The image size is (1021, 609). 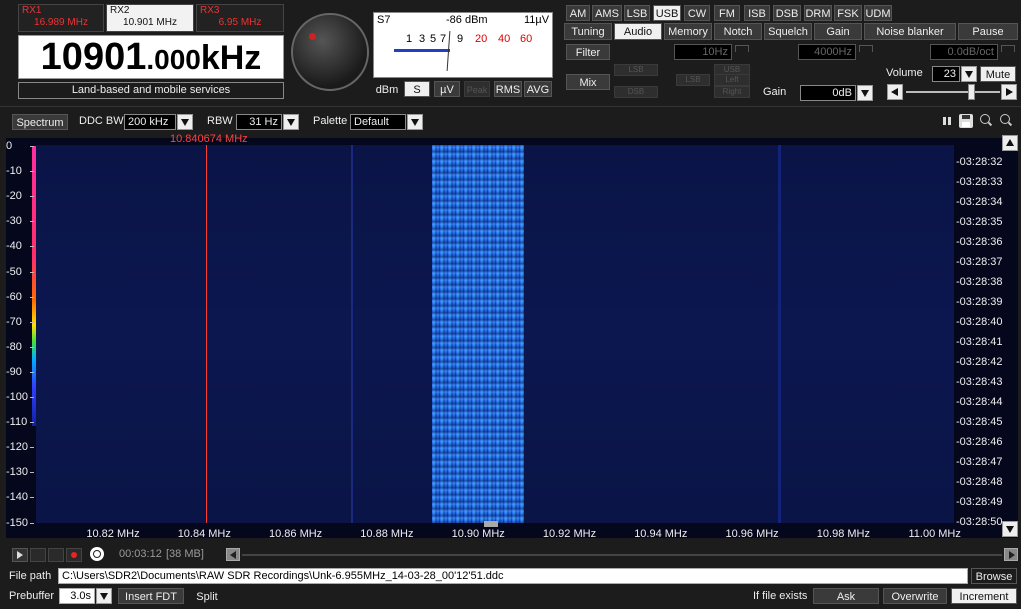 What do you see at coordinates (77, 596) in the screenshot?
I see `prebuffer-field: 3.0s` at bounding box center [77, 596].